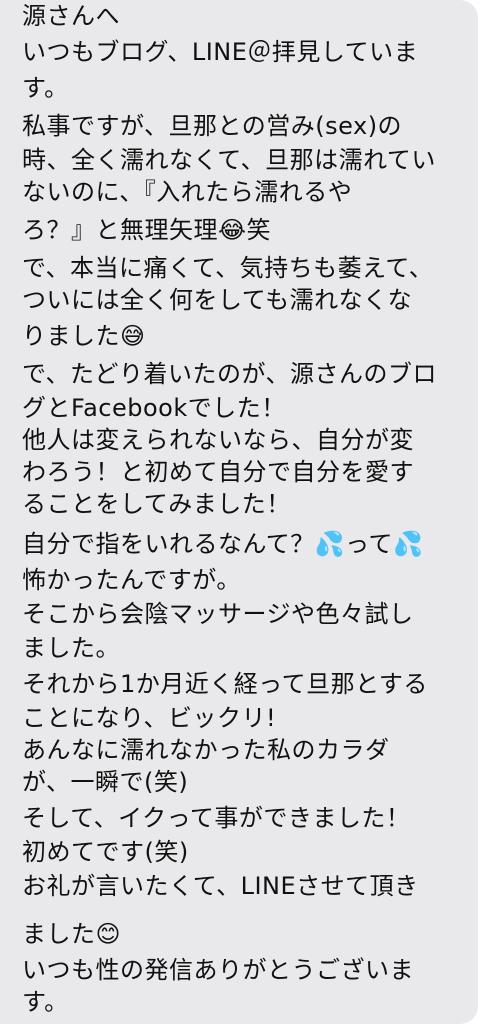  Describe the element at coordinates (71, 16) in the screenshot. I see `message-line: 源さんへ` at that location.